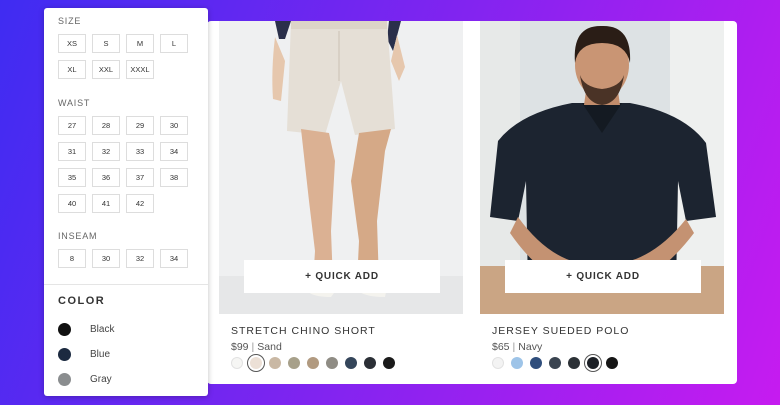  What do you see at coordinates (85, 379) in the screenshot?
I see `color-option-gray: Gray` at bounding box center [85, 379].